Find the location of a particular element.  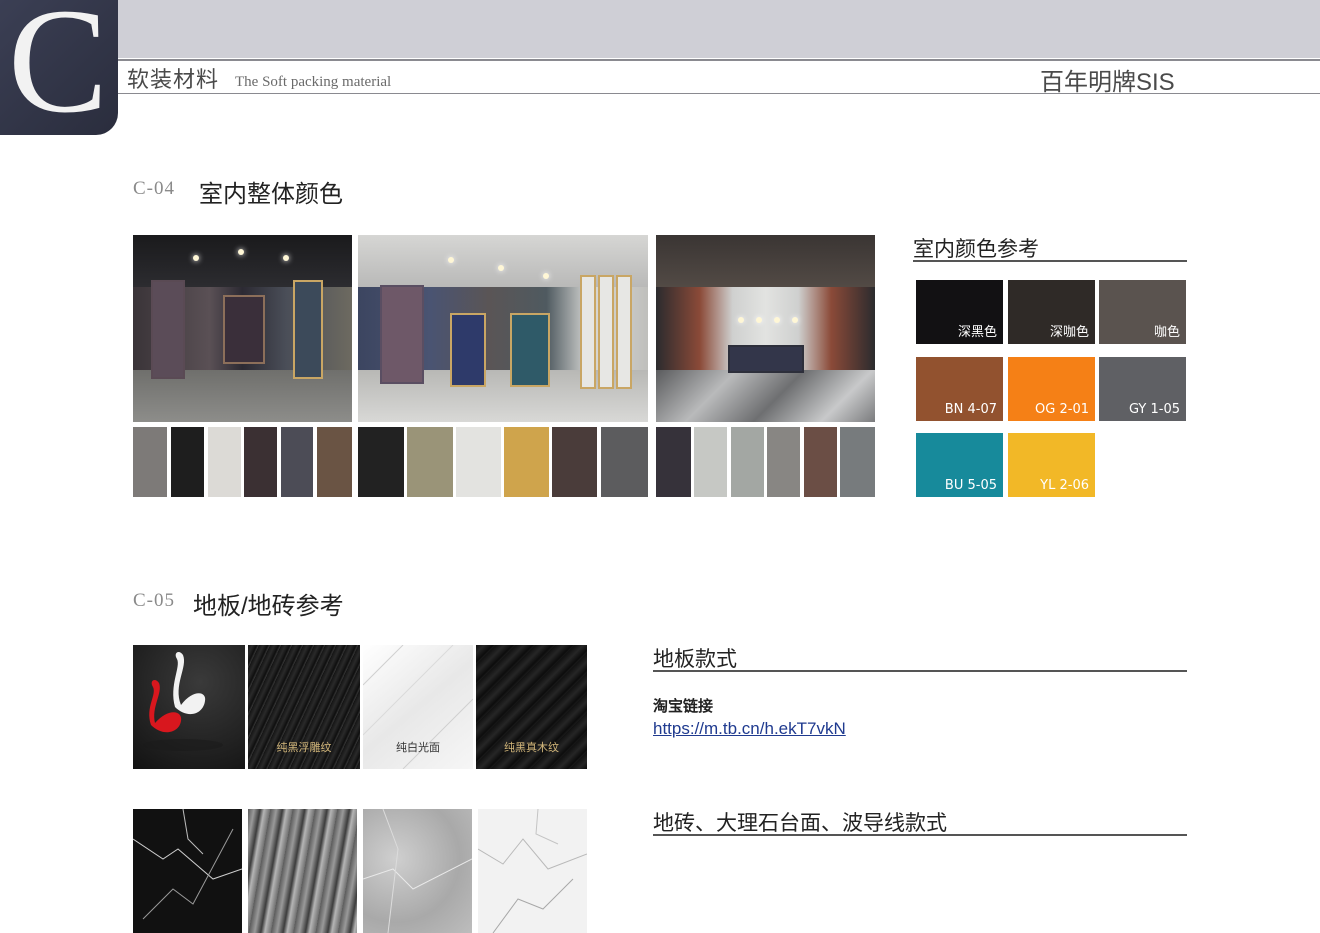

color-chip-label: OG 2-01 is located at coordinates (1062, 409).